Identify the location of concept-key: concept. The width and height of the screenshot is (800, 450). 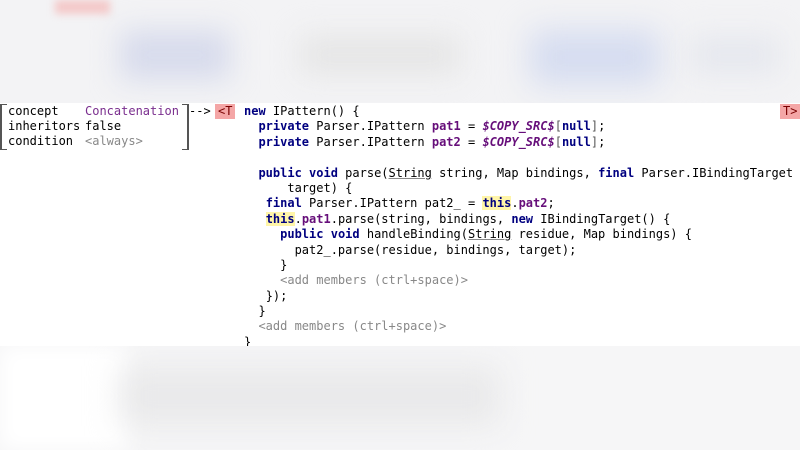
(33, 111).